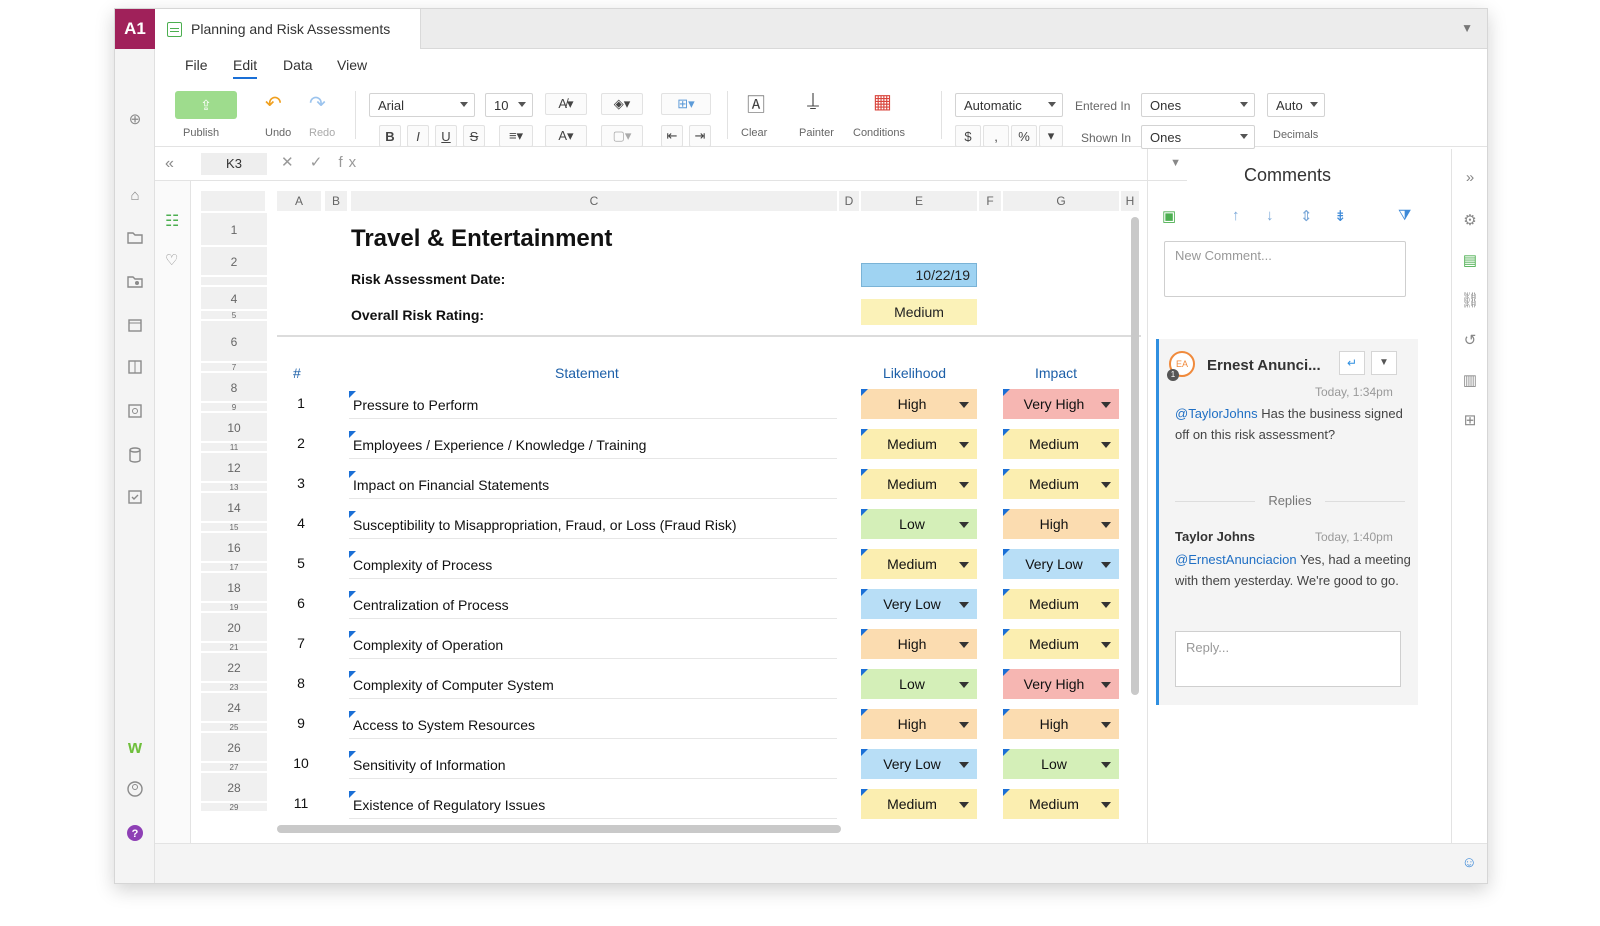  Describe the element at coordinates (135, 455) in the screenshot. I see `database-icon` at that location.